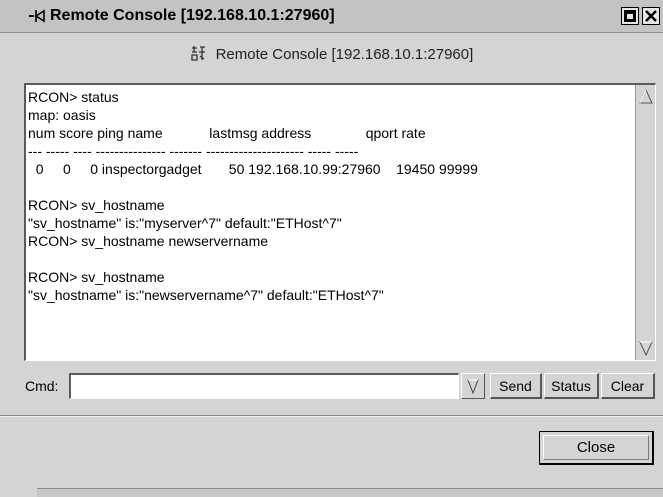 The height and width of the screenshot is (497, 663). I want to click on pin-icon, so click(36, 16).